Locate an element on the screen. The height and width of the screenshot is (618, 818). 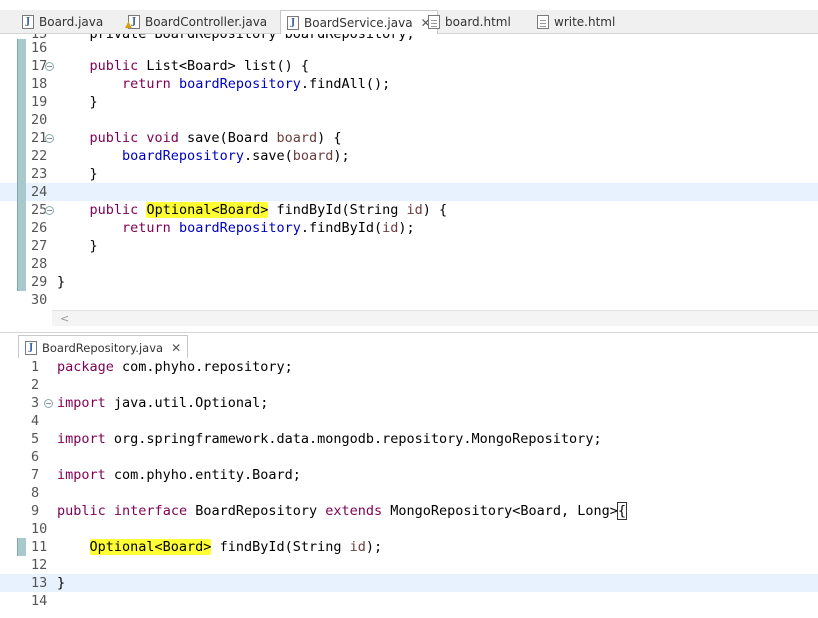
tab-board-java: J Board.java is located at coordinates (62, 22).